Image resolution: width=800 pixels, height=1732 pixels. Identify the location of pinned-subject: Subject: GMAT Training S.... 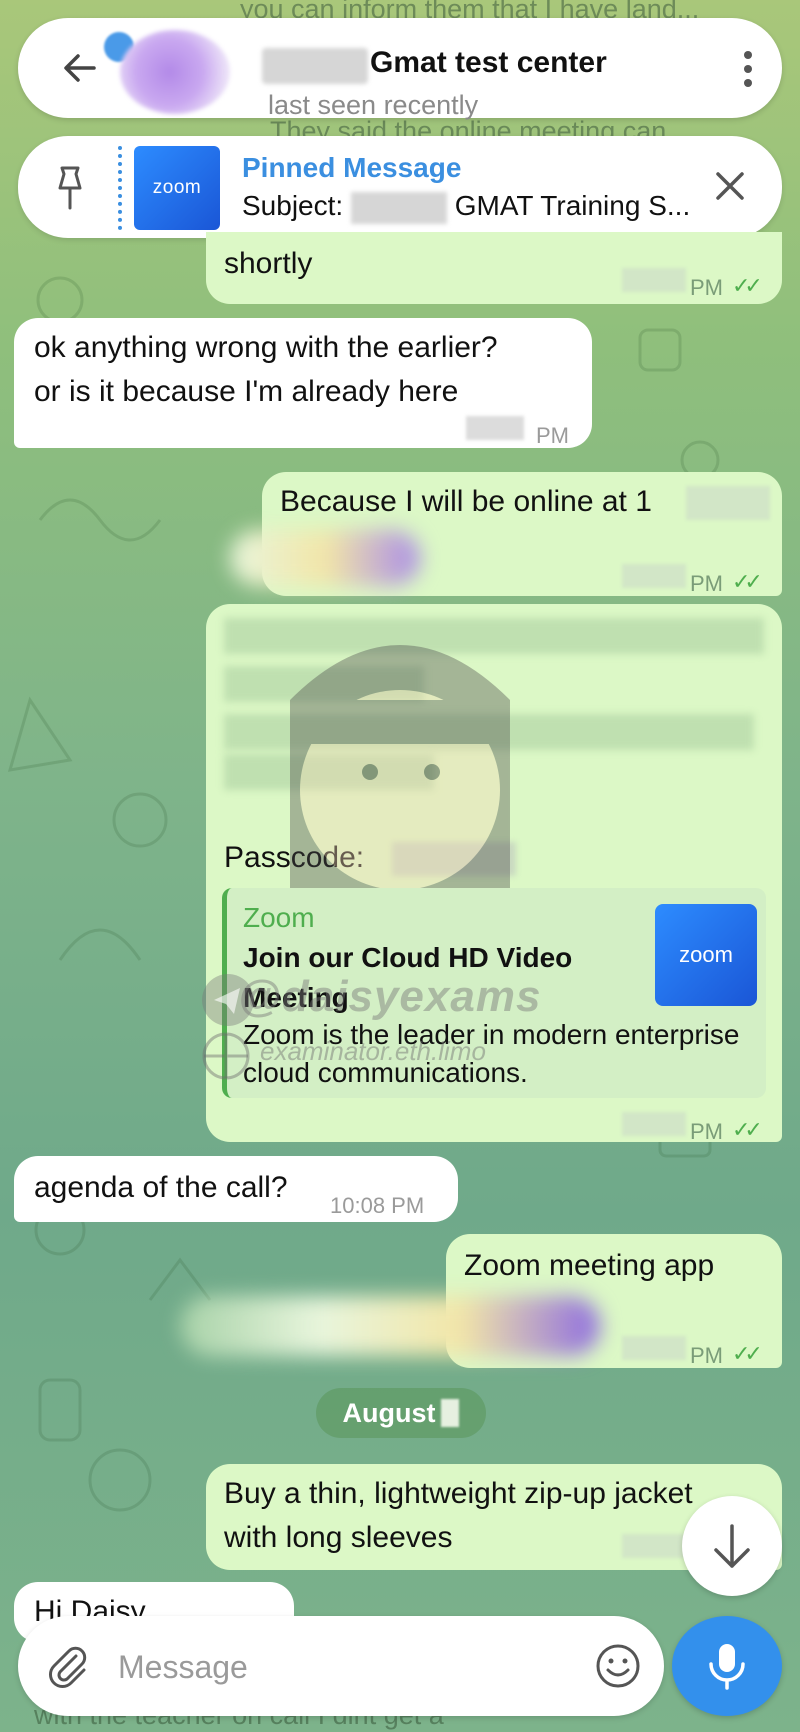
(466, 207).